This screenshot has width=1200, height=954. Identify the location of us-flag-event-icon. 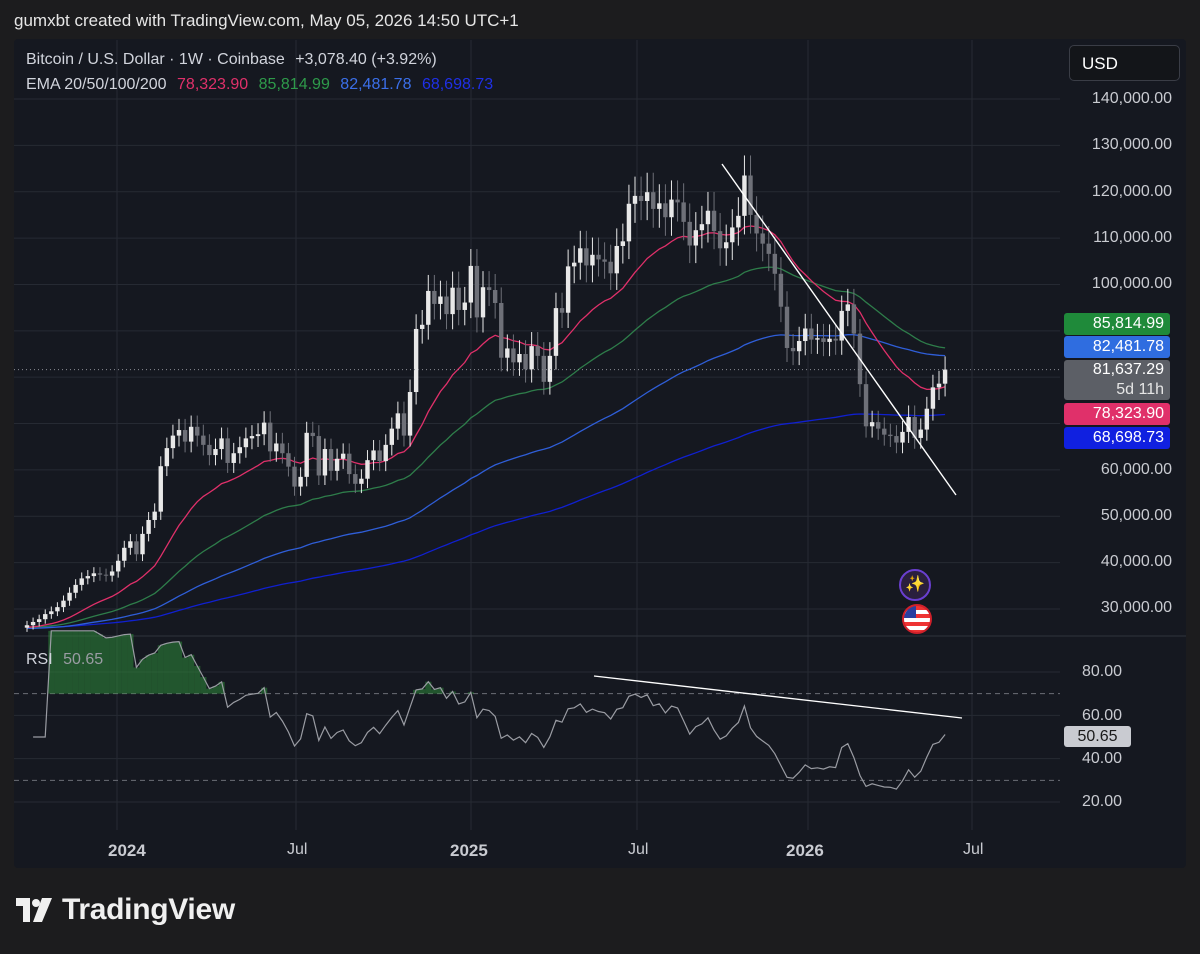
(917, 619).